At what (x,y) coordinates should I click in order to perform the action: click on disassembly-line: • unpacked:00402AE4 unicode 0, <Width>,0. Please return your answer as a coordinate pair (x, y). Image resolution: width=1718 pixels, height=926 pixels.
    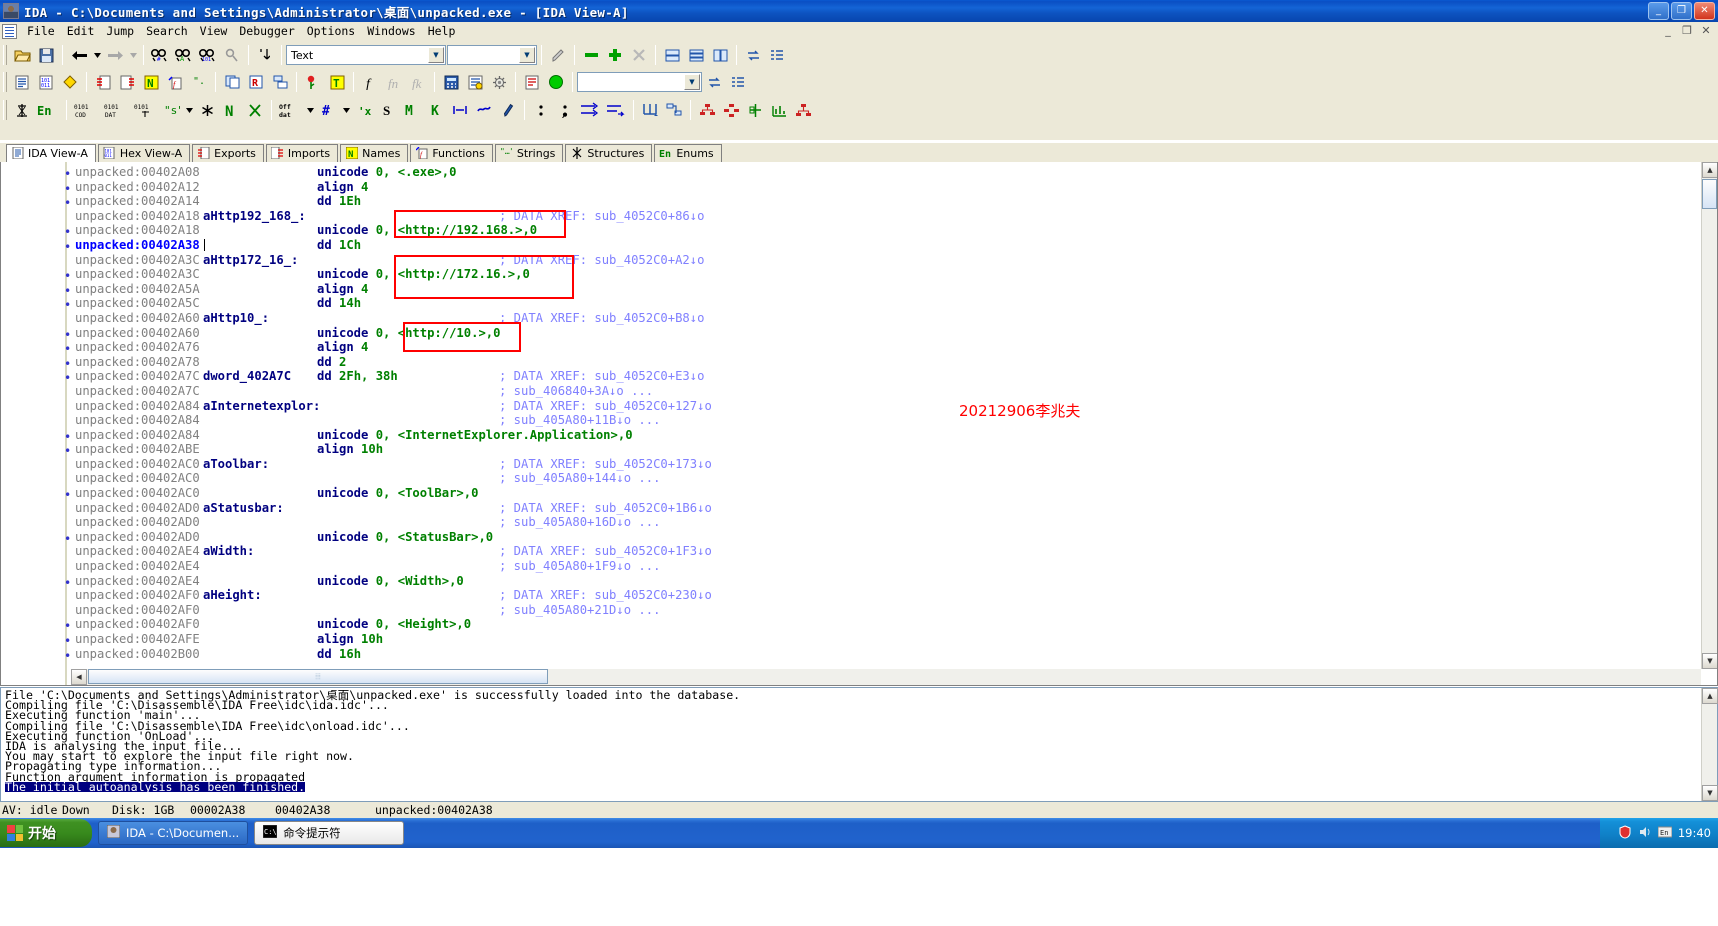
    Looking at the image, I should click on (851, 582).